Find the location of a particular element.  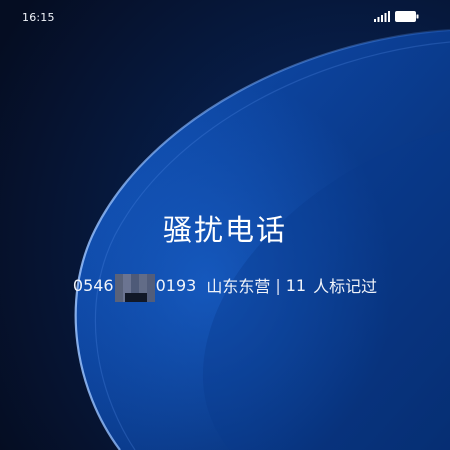

redacted-number-block is located at coordinates (134, 288).